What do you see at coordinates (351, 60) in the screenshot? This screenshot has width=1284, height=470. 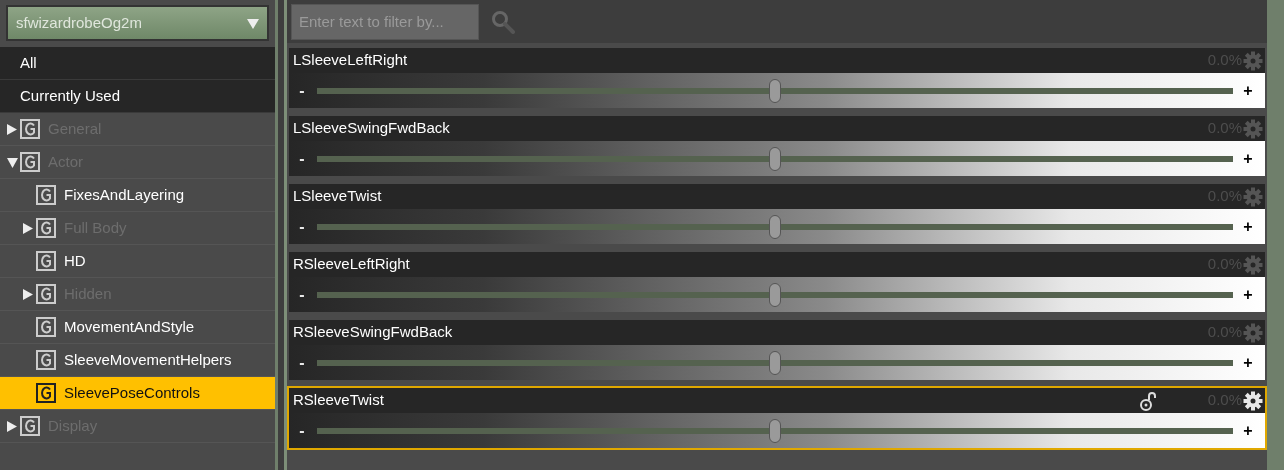 I see `property-name: LSleeveLeftRight` at bounding box center [351, 60].